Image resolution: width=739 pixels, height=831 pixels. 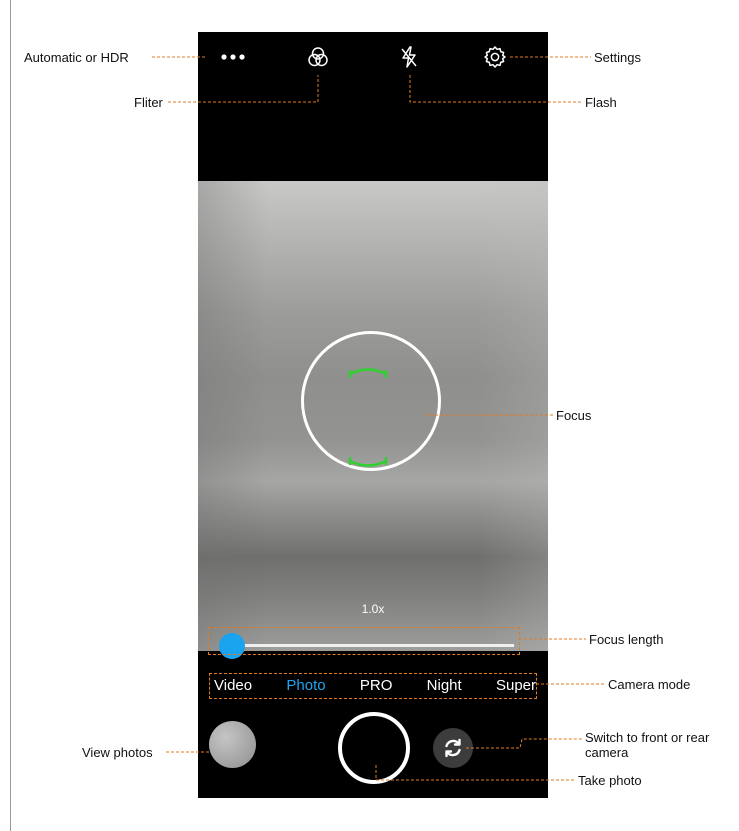 I want to click on callout-automatic-or-hdr: Automatic or HDR, so click(x=76, y=57).